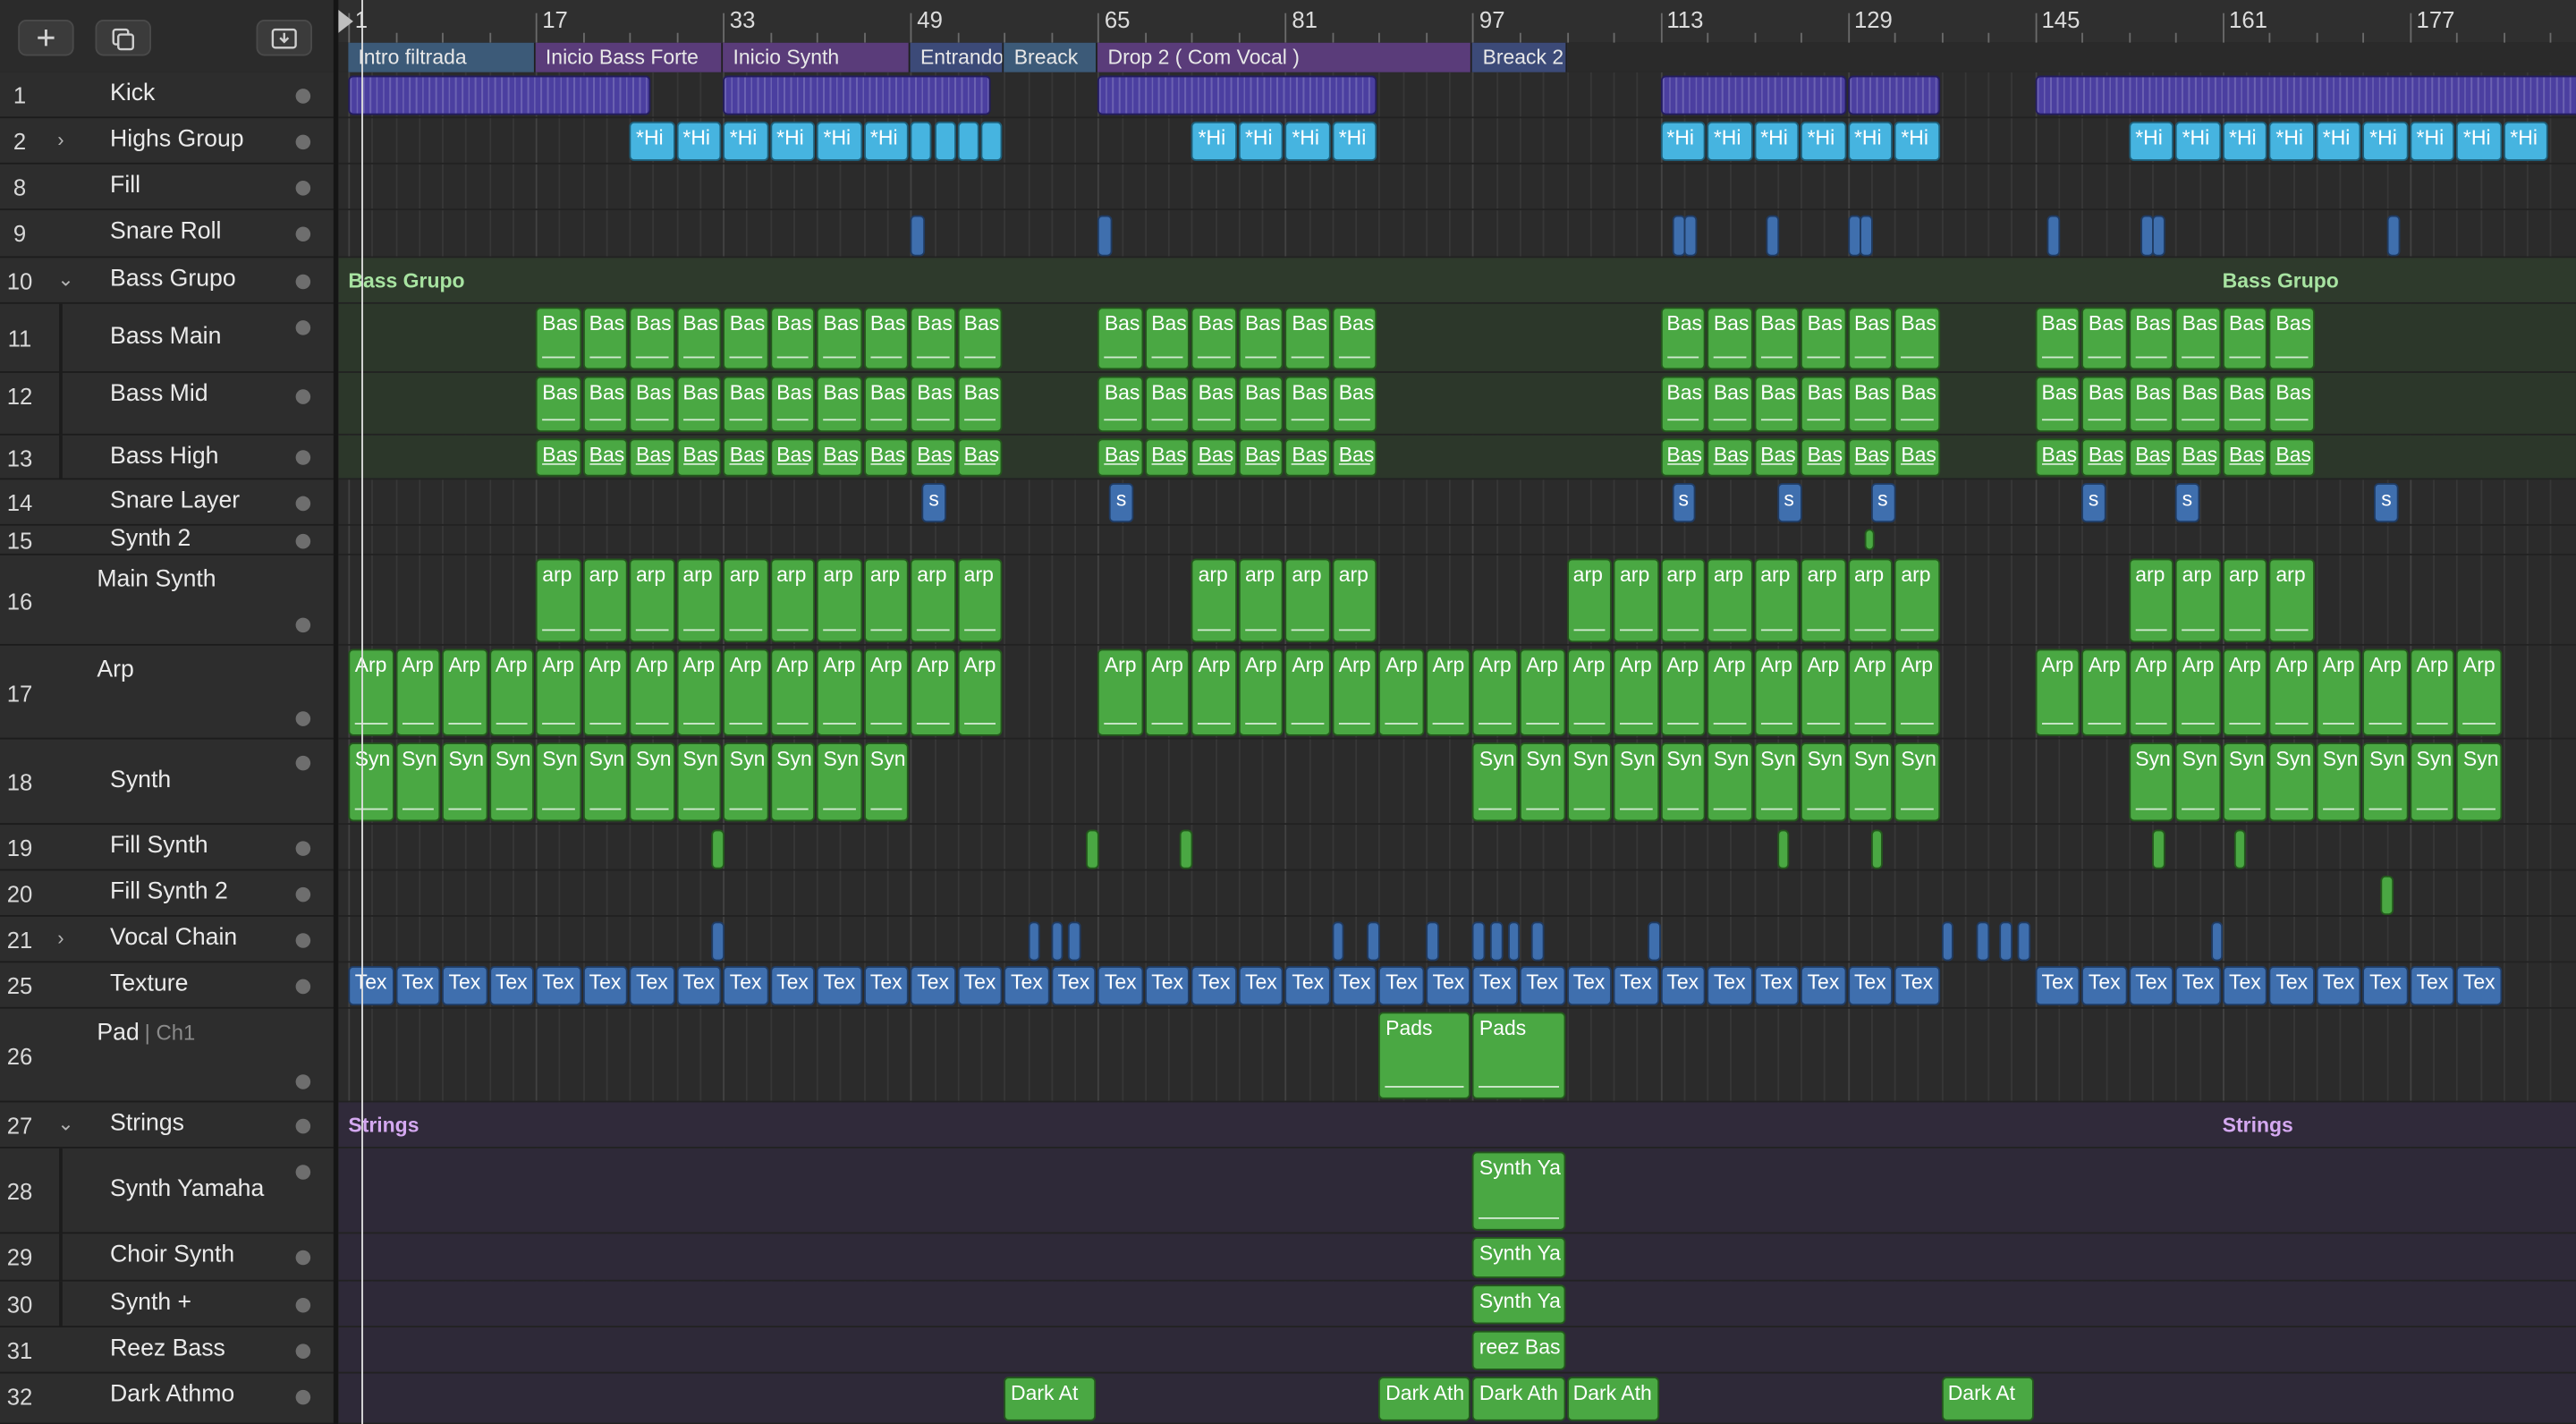 This screenshot has width=2576, height=1424. Describe the element at coordinates (165, 231) in the screenshot. I see `track-name: Snare Roll` at that location.